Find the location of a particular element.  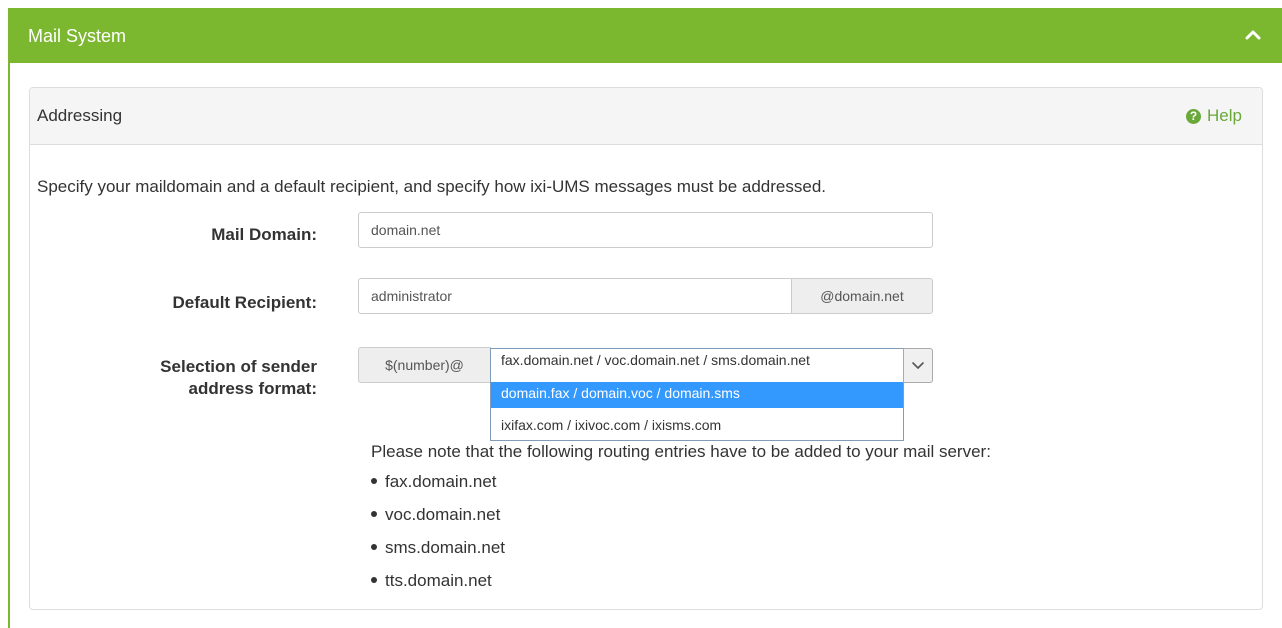

route-entry: sms.domain.net is located at coordinates (445, 547).